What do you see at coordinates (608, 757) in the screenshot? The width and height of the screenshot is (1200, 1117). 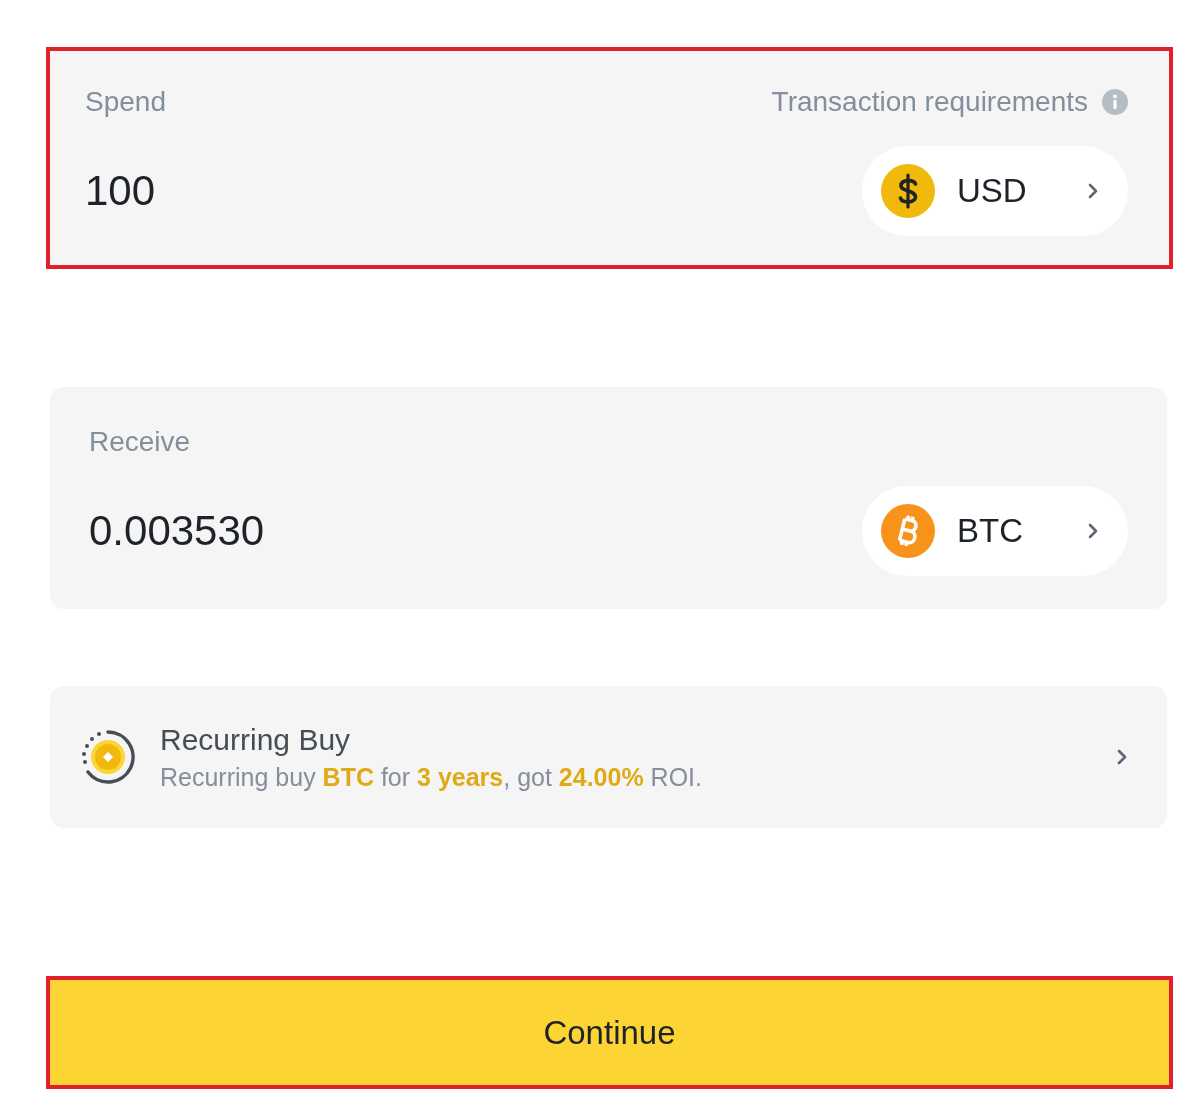 I see `recurring-buy-card: Recurring Buy Recurring buy BTC for 3 years, got 24.00% ROI.` at bounding box center [608, 757].